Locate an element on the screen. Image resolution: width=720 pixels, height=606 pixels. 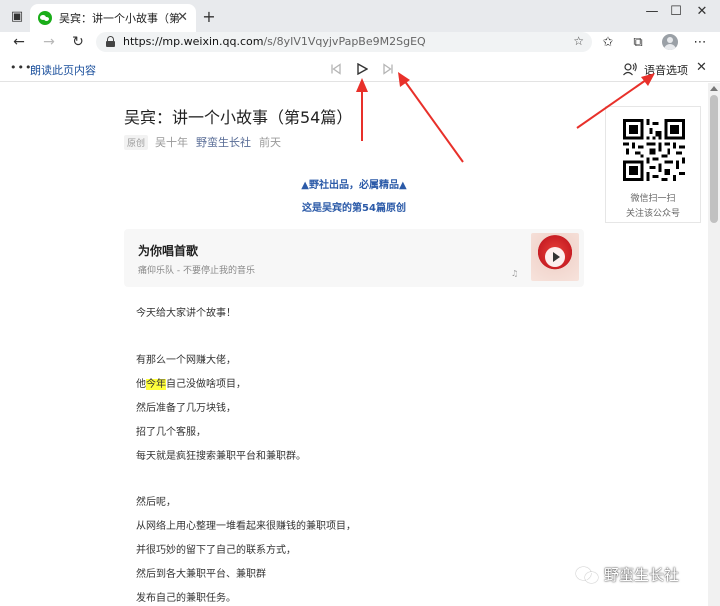
author-name: 吴十年 is located at coordinates (172, 142).